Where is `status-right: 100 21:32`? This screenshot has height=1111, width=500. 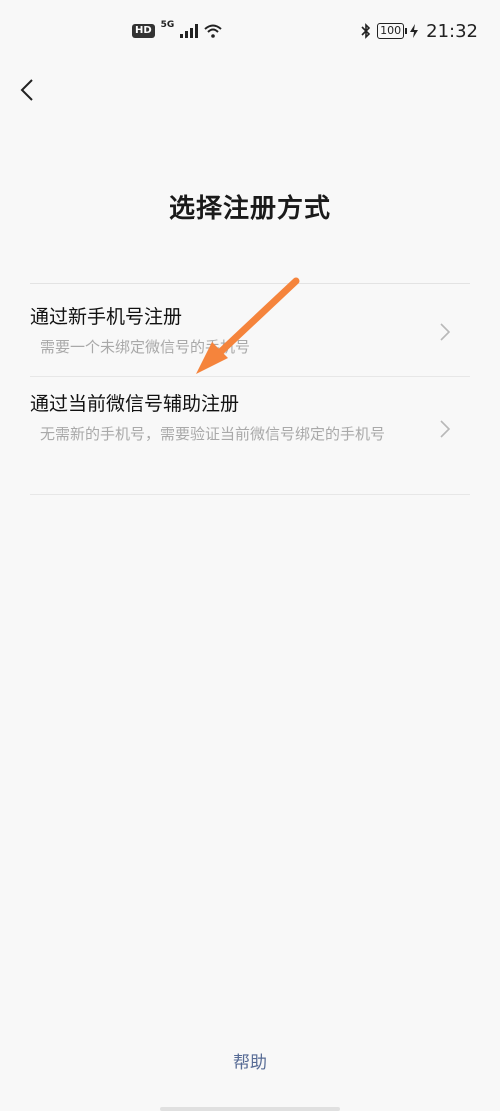
status-right: 100 21:32 is located at coordinates (419, 31).